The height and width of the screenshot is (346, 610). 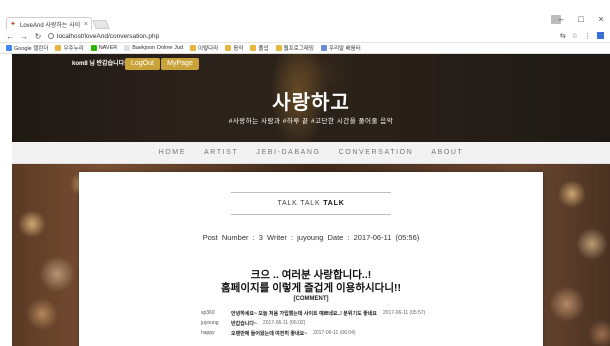 I want to click on maximize-icon: □, so click(x=581, y=19).